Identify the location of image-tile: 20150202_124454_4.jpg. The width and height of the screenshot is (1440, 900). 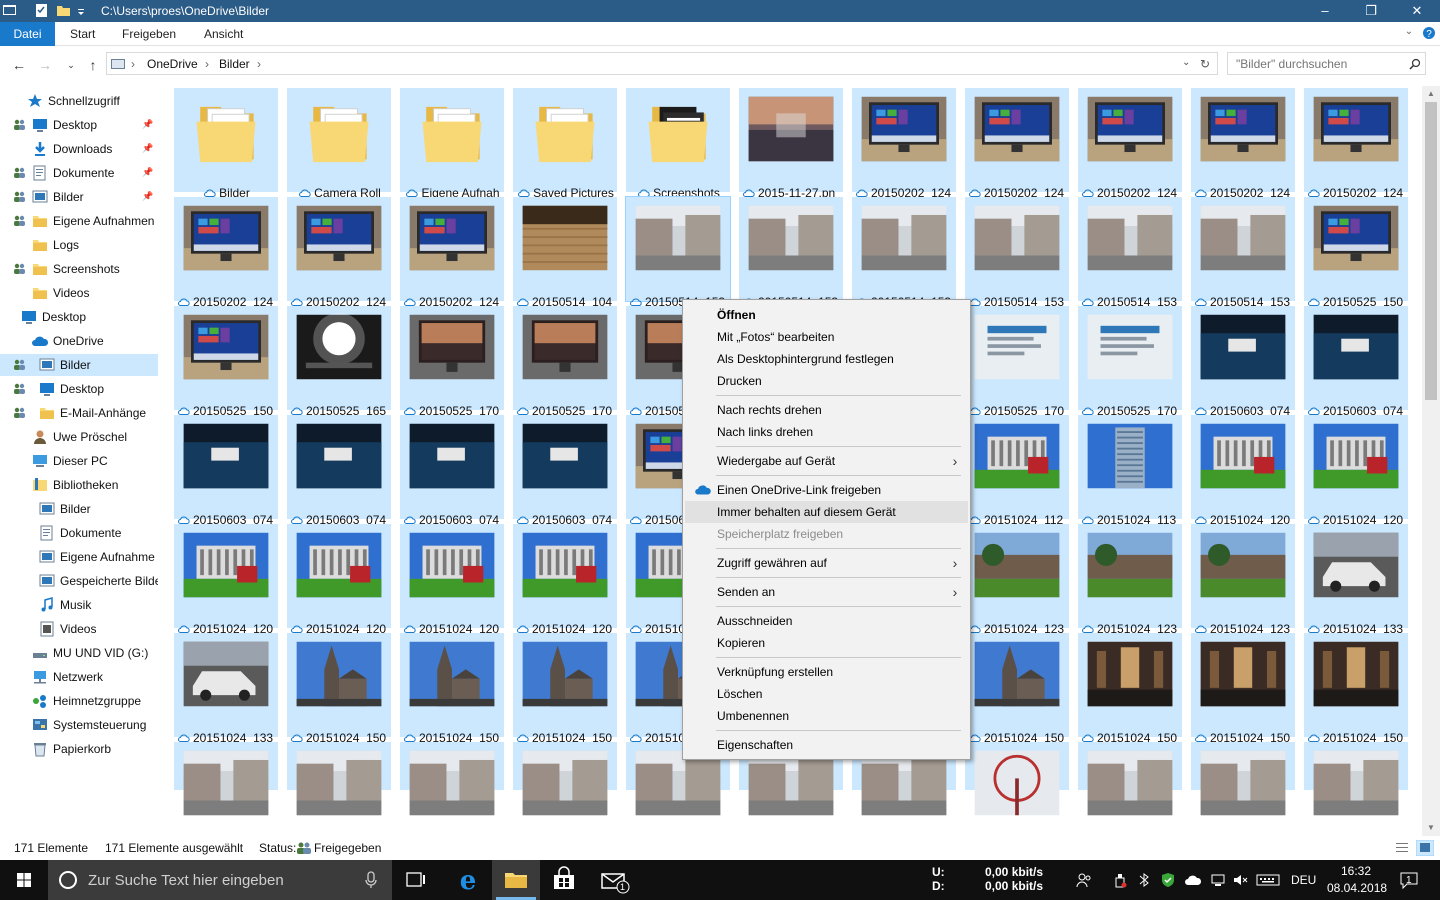
(452, 260).